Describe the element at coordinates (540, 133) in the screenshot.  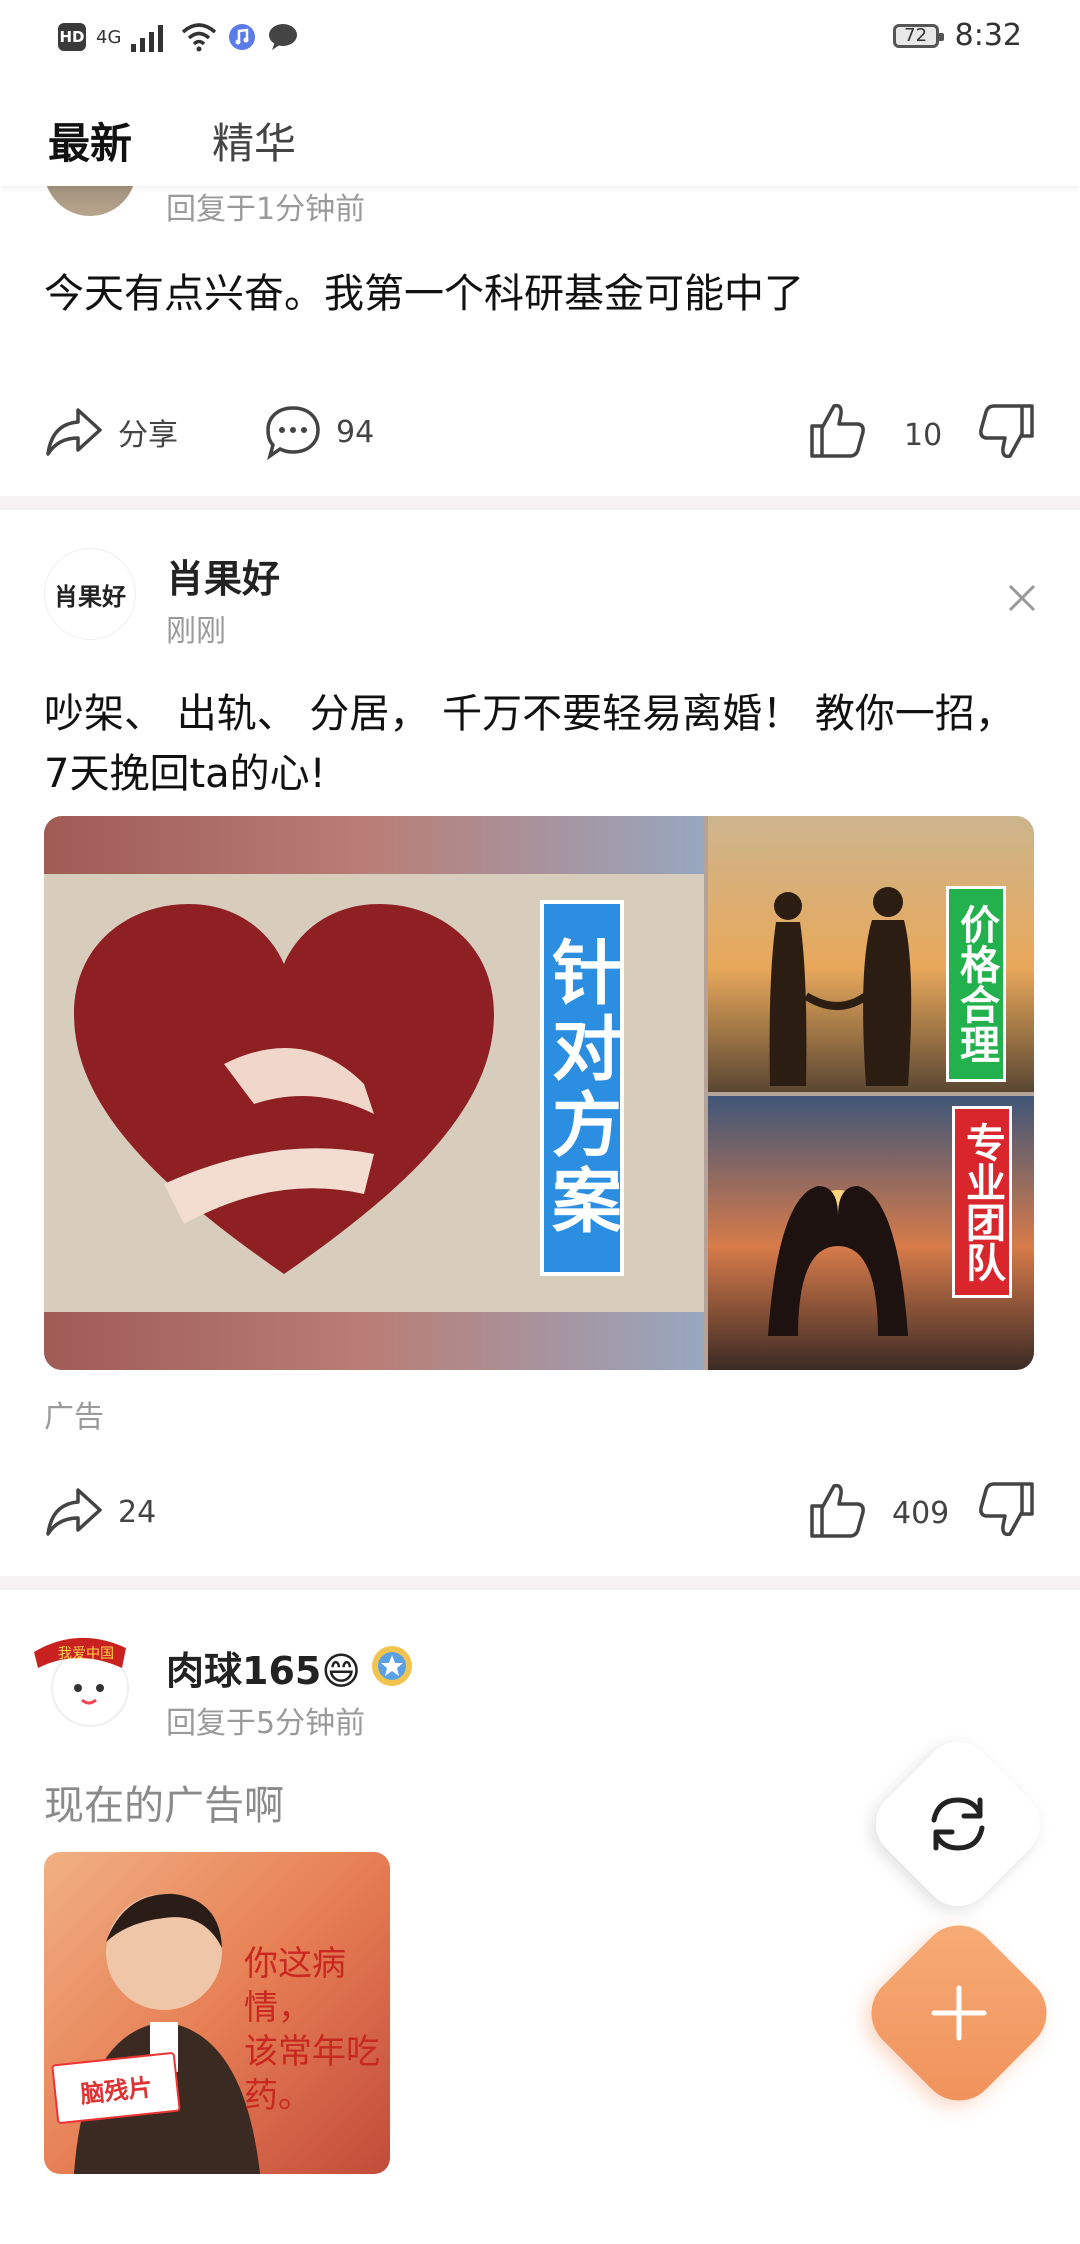
I see `feed-tabs: 最新 精华` at that location.